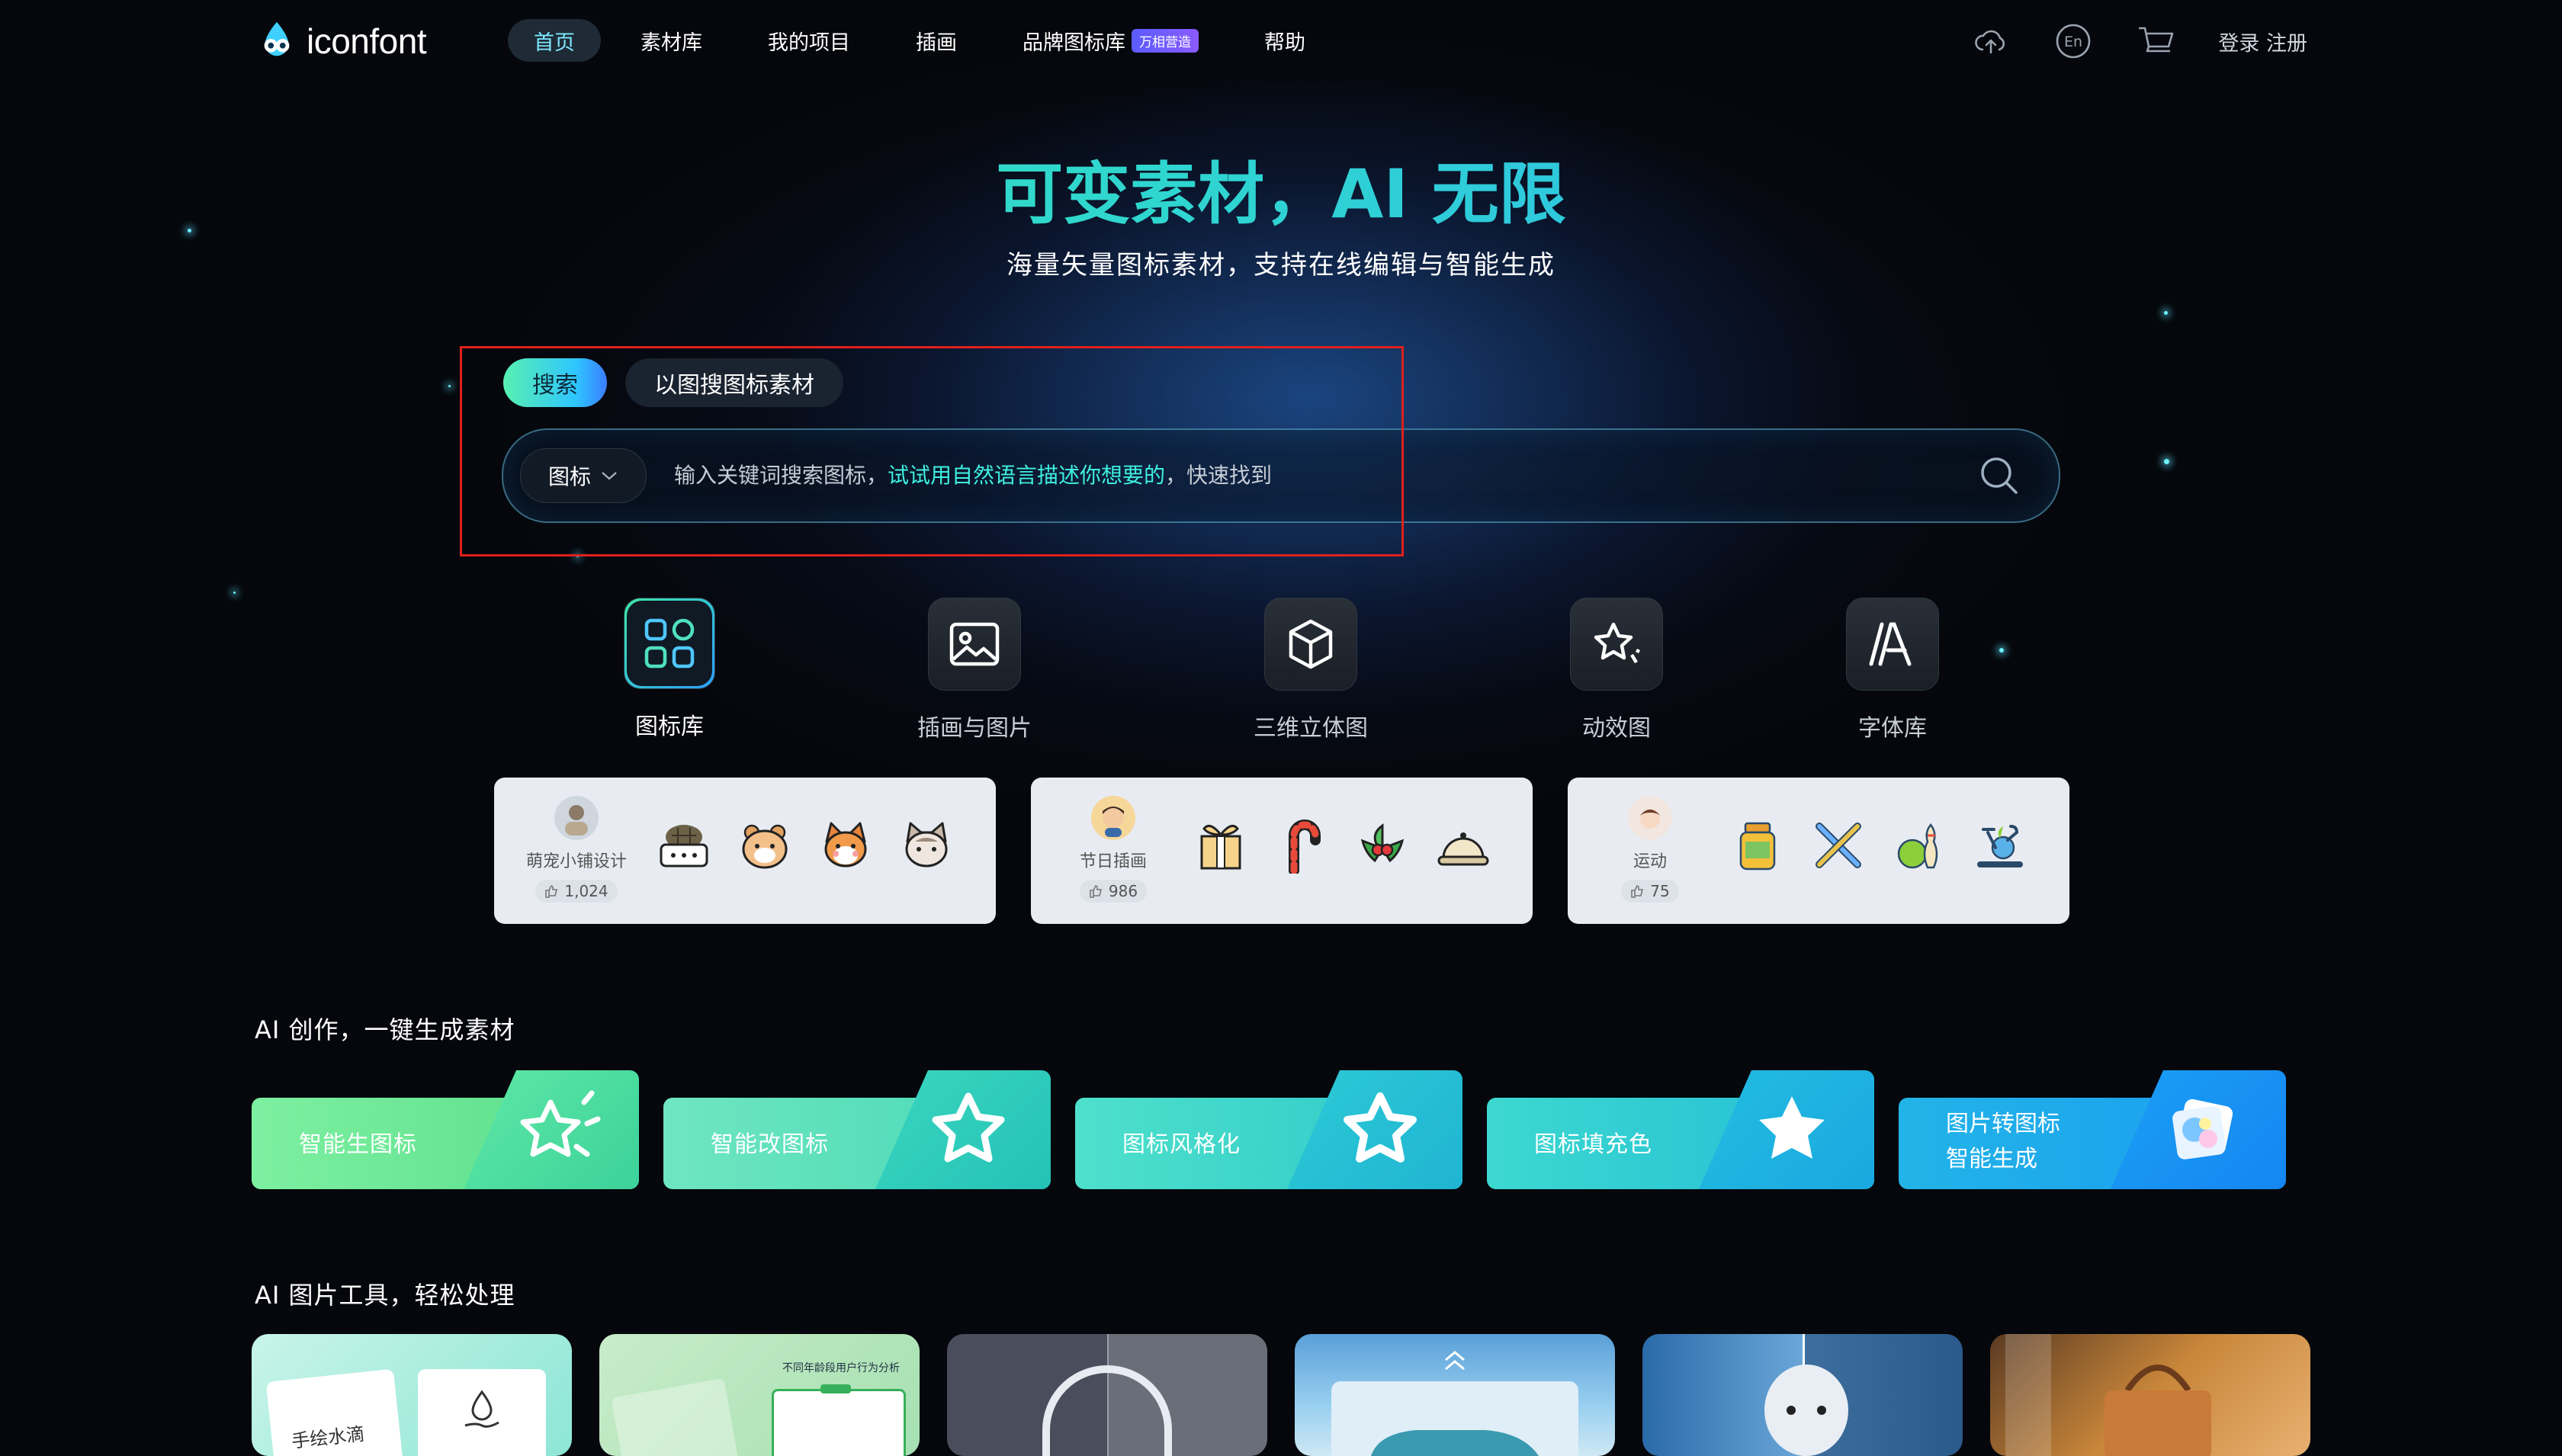 This screenshot has width=2562, height=1456. I want to click on nav-label: 首页, so click(554, 42).